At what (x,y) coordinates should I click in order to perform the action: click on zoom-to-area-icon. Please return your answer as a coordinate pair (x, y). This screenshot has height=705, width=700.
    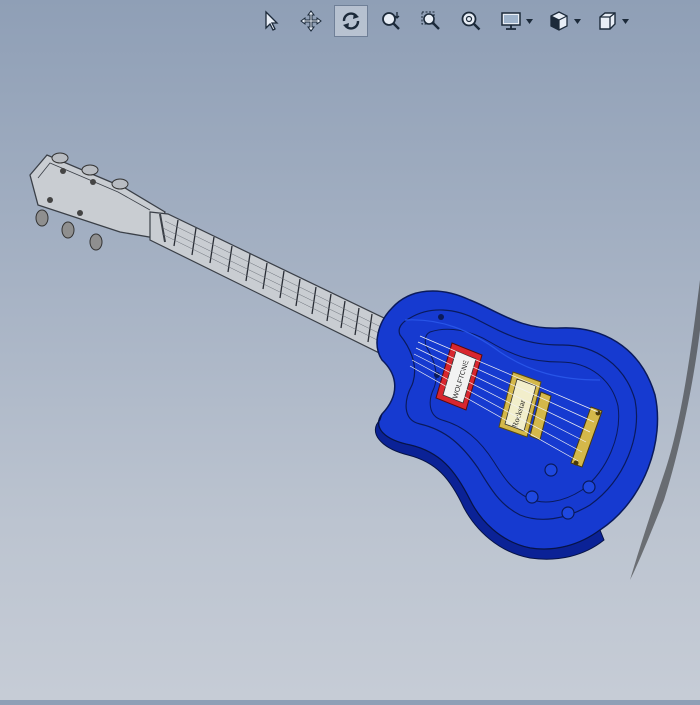
    Looking at the image, I should click on (430, 20).